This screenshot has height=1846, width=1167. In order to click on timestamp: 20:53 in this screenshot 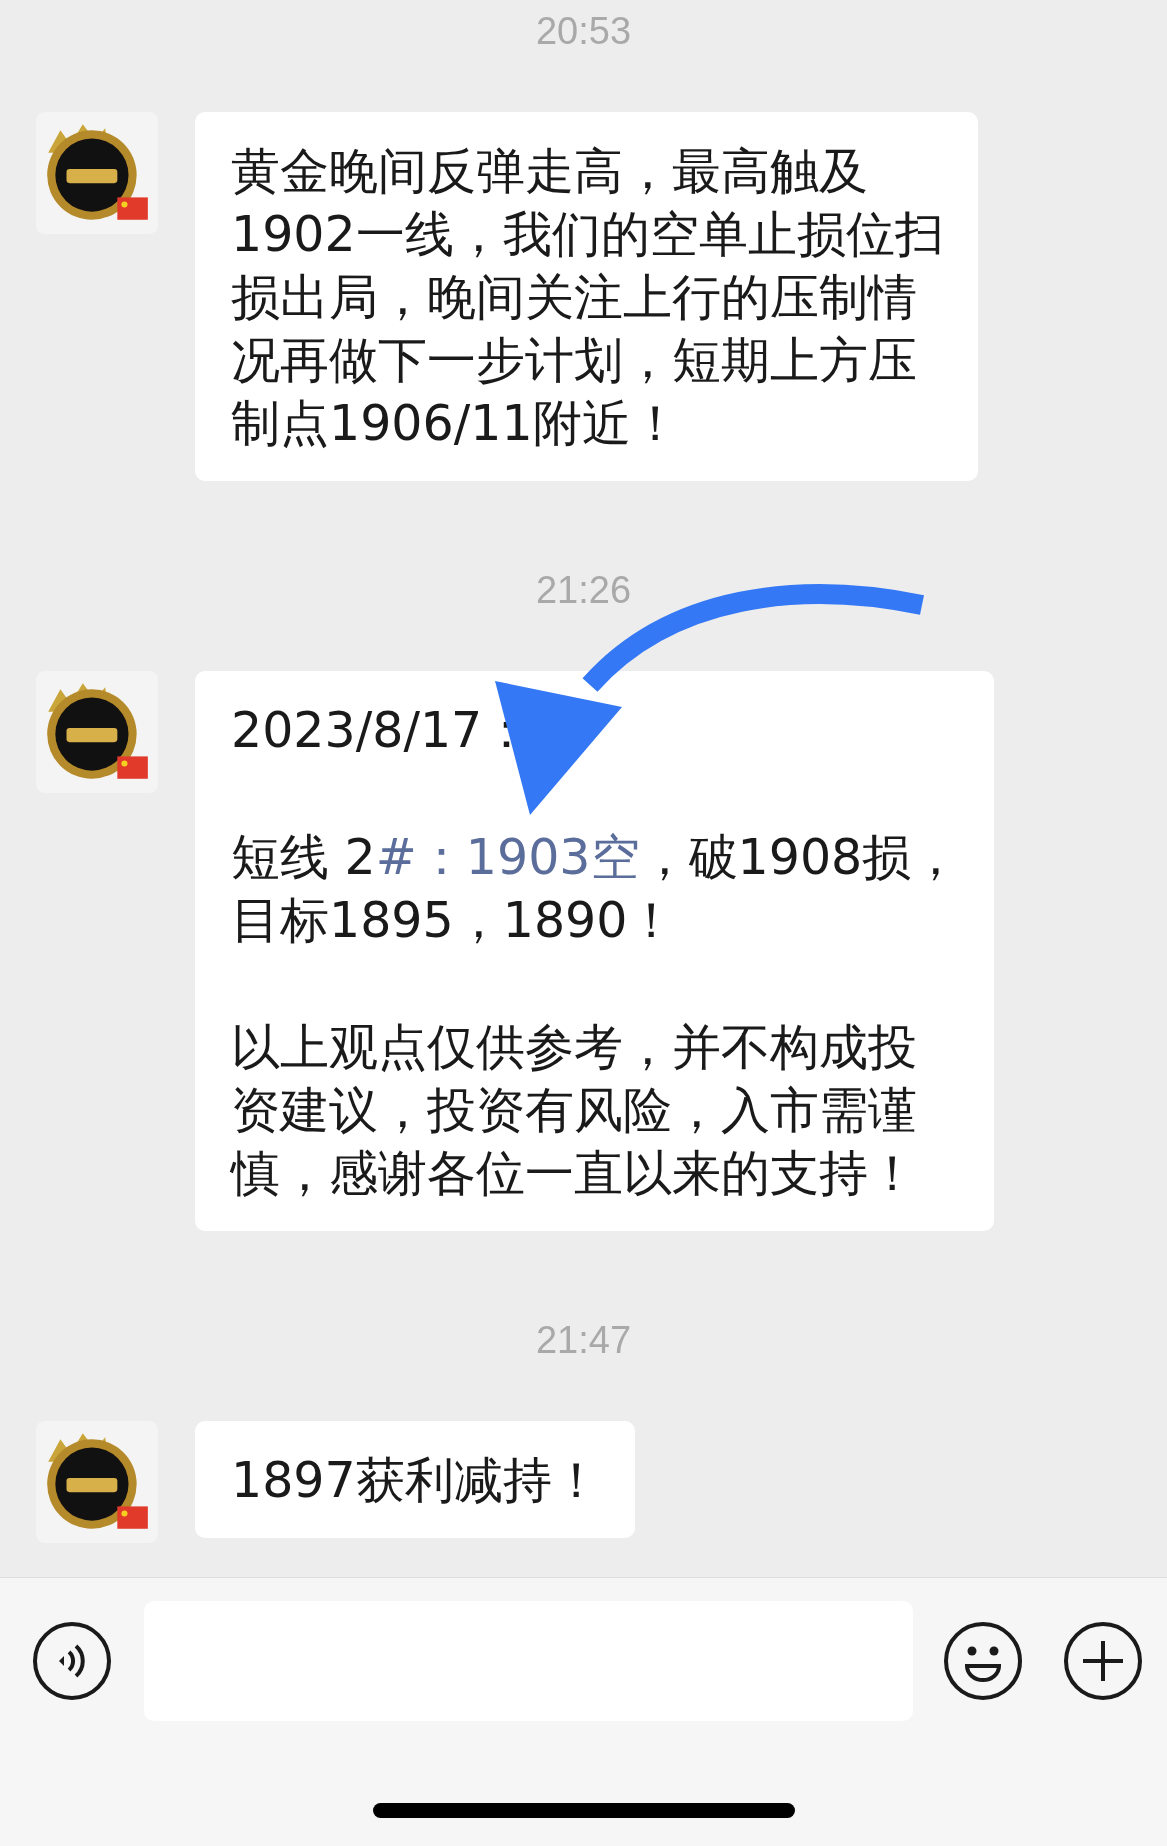, I will do `click(583, 31)`.